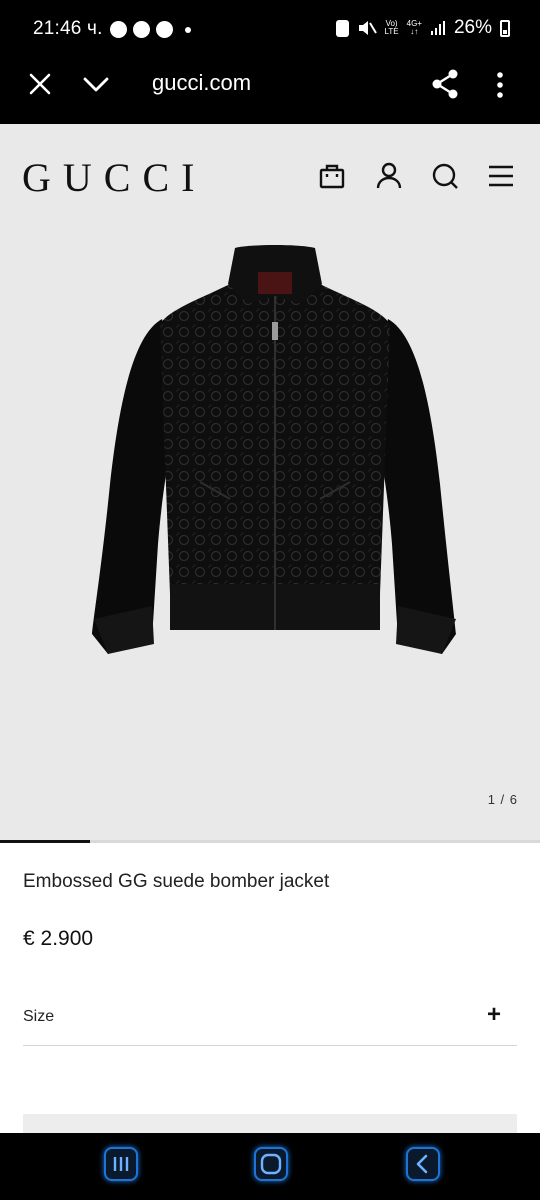 The width and height of the screenshot is (540, 1200). What do you see at coordinates (39, 1016) in the screenshot?
I see `size-label: Size` at bounding box center [39, 1016].